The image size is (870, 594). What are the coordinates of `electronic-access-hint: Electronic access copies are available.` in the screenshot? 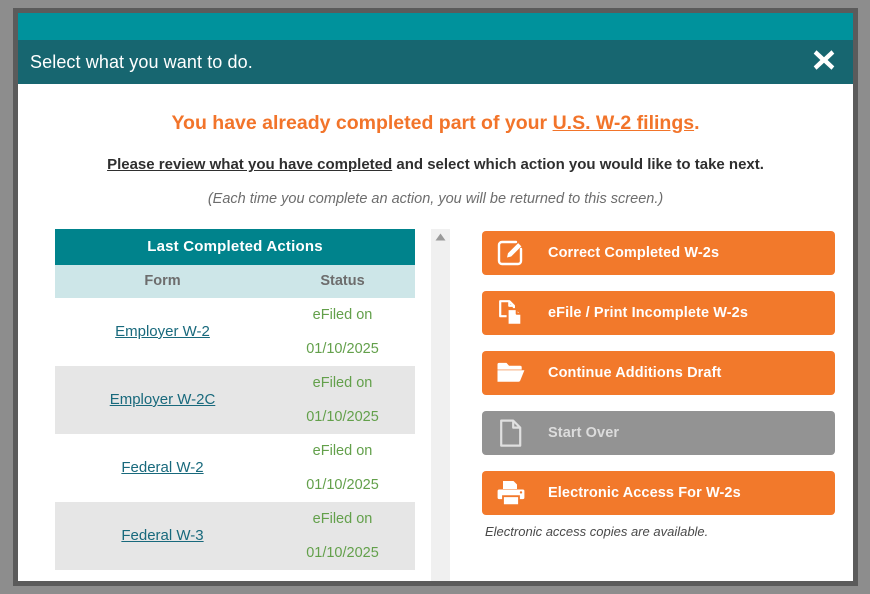 It's located at (597, 531).